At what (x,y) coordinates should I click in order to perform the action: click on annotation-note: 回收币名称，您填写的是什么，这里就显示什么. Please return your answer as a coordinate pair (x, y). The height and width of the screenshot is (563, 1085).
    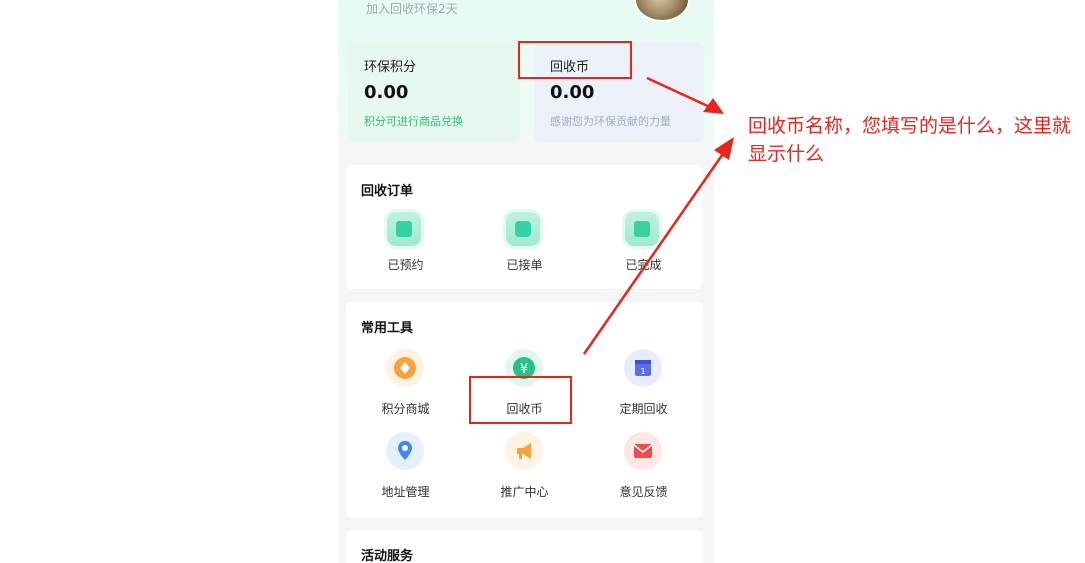
    Looking at the image, I should click on (910, 140).